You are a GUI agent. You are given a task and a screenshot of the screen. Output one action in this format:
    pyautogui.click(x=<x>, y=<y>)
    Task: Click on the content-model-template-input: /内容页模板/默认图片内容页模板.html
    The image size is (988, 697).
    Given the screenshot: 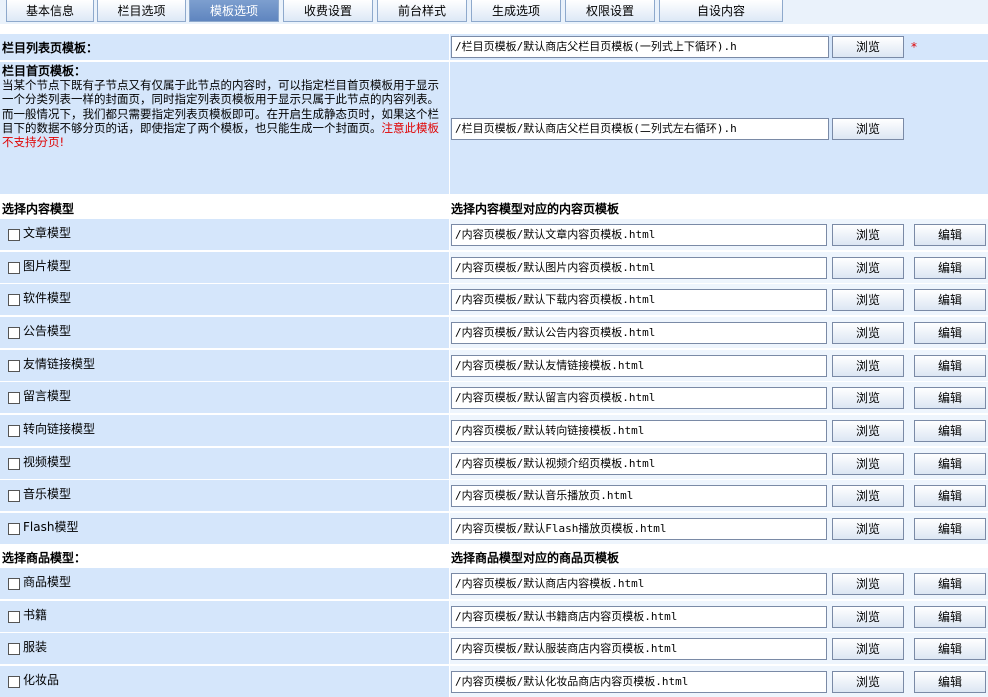 What is the action you would take?
    pyautogui.click(x=639, y=267)
    